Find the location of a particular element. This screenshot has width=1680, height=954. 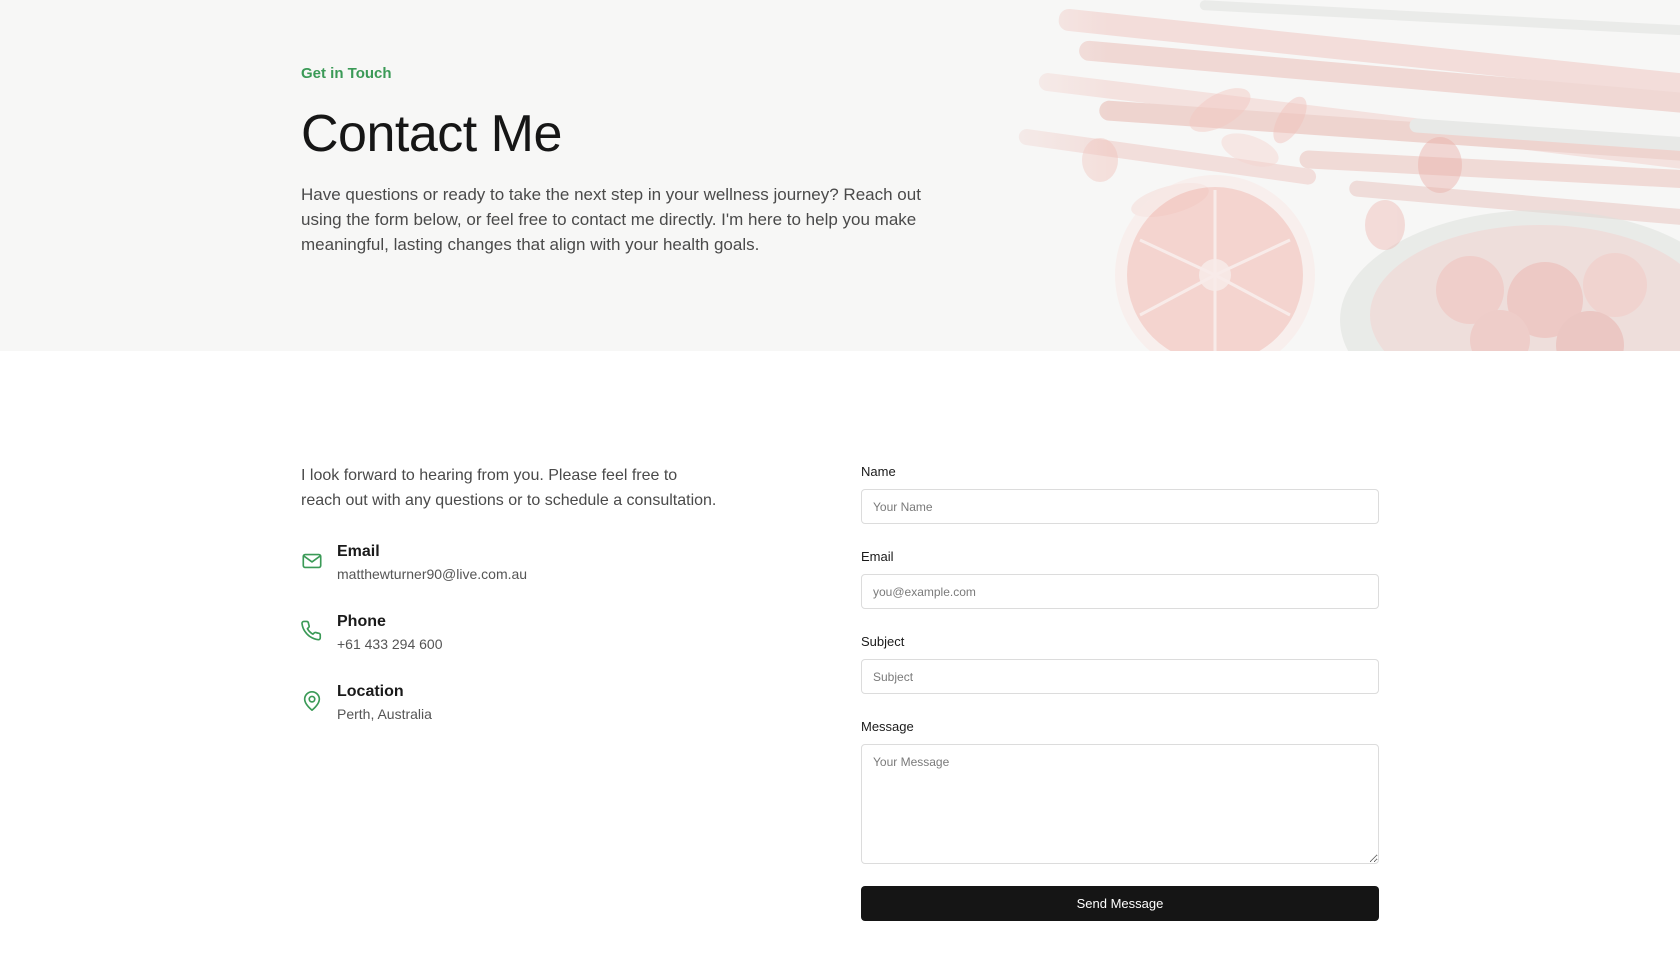

contact-label: Email is located at coordinates (358, 551).